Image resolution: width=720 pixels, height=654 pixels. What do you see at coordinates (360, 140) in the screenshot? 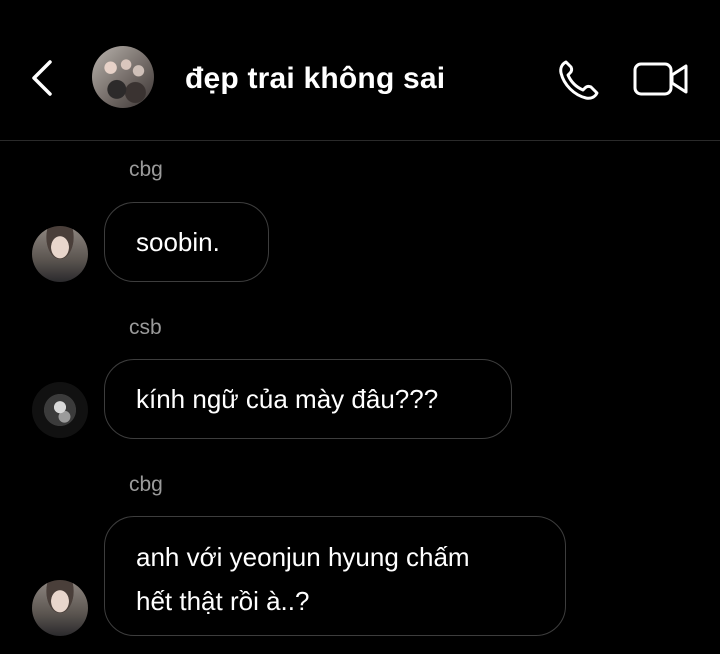
I see `header-divider` at bounding box center [360, 140].